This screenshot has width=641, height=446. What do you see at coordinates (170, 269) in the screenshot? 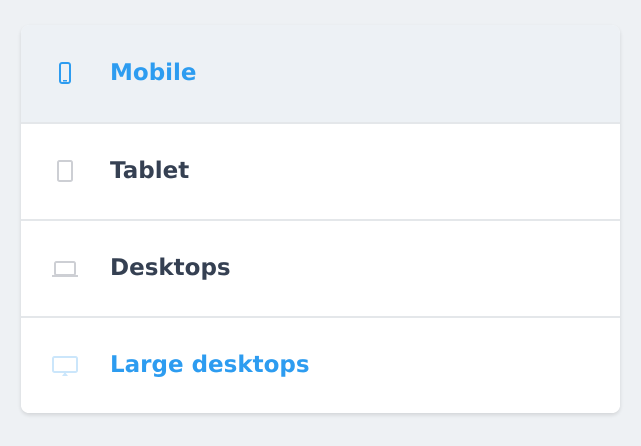
I see `device-label: Desktops` at bounding box center [170, 269].